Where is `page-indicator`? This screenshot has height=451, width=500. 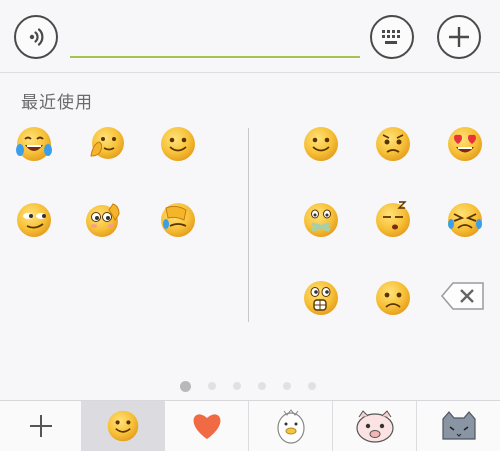
page-indicator is located at coordinates (250, 387).